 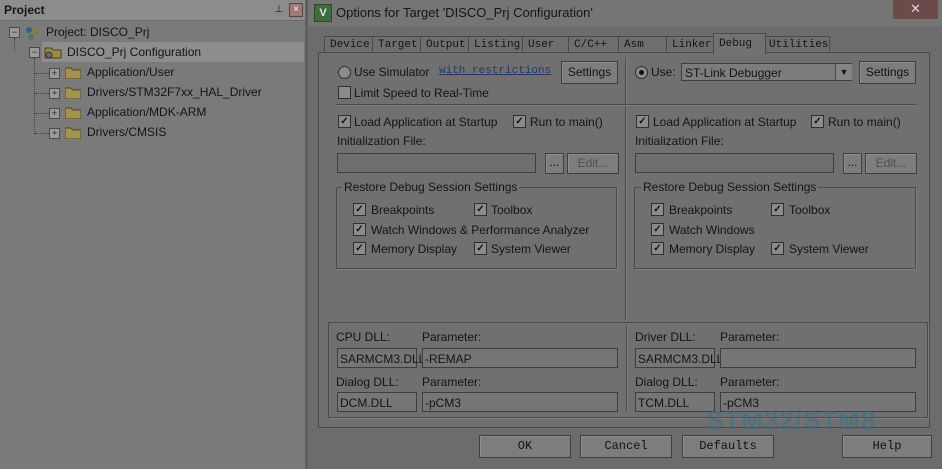 I want to click on target-folder-icon, so click(x=53, y=52).